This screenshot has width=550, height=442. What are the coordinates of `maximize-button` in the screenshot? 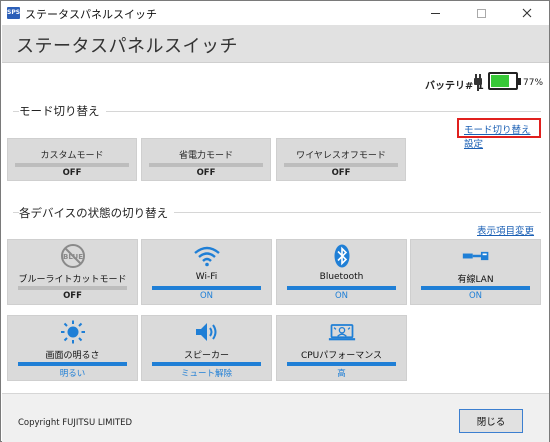 It's located at (481, 13).